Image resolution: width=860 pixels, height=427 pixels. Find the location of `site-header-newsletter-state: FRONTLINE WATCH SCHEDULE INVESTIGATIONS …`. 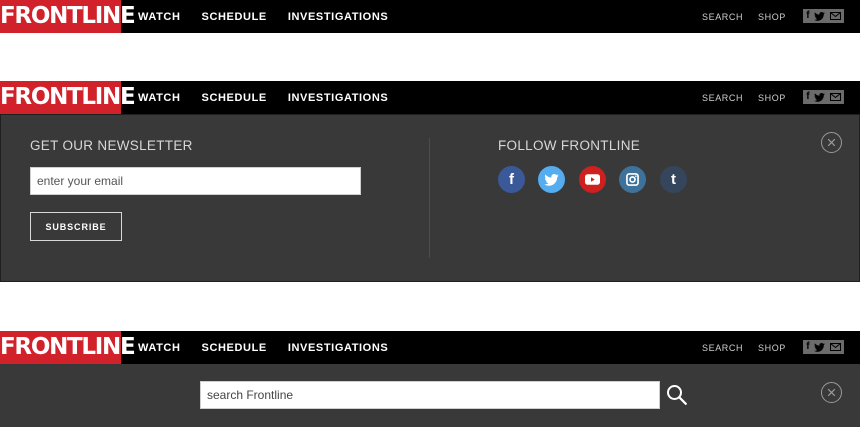

site-header-newsletter-state: FRONTLINE WATCH SCHEDULE INVESTIGATIONS … is located at coordinates (430, 97).